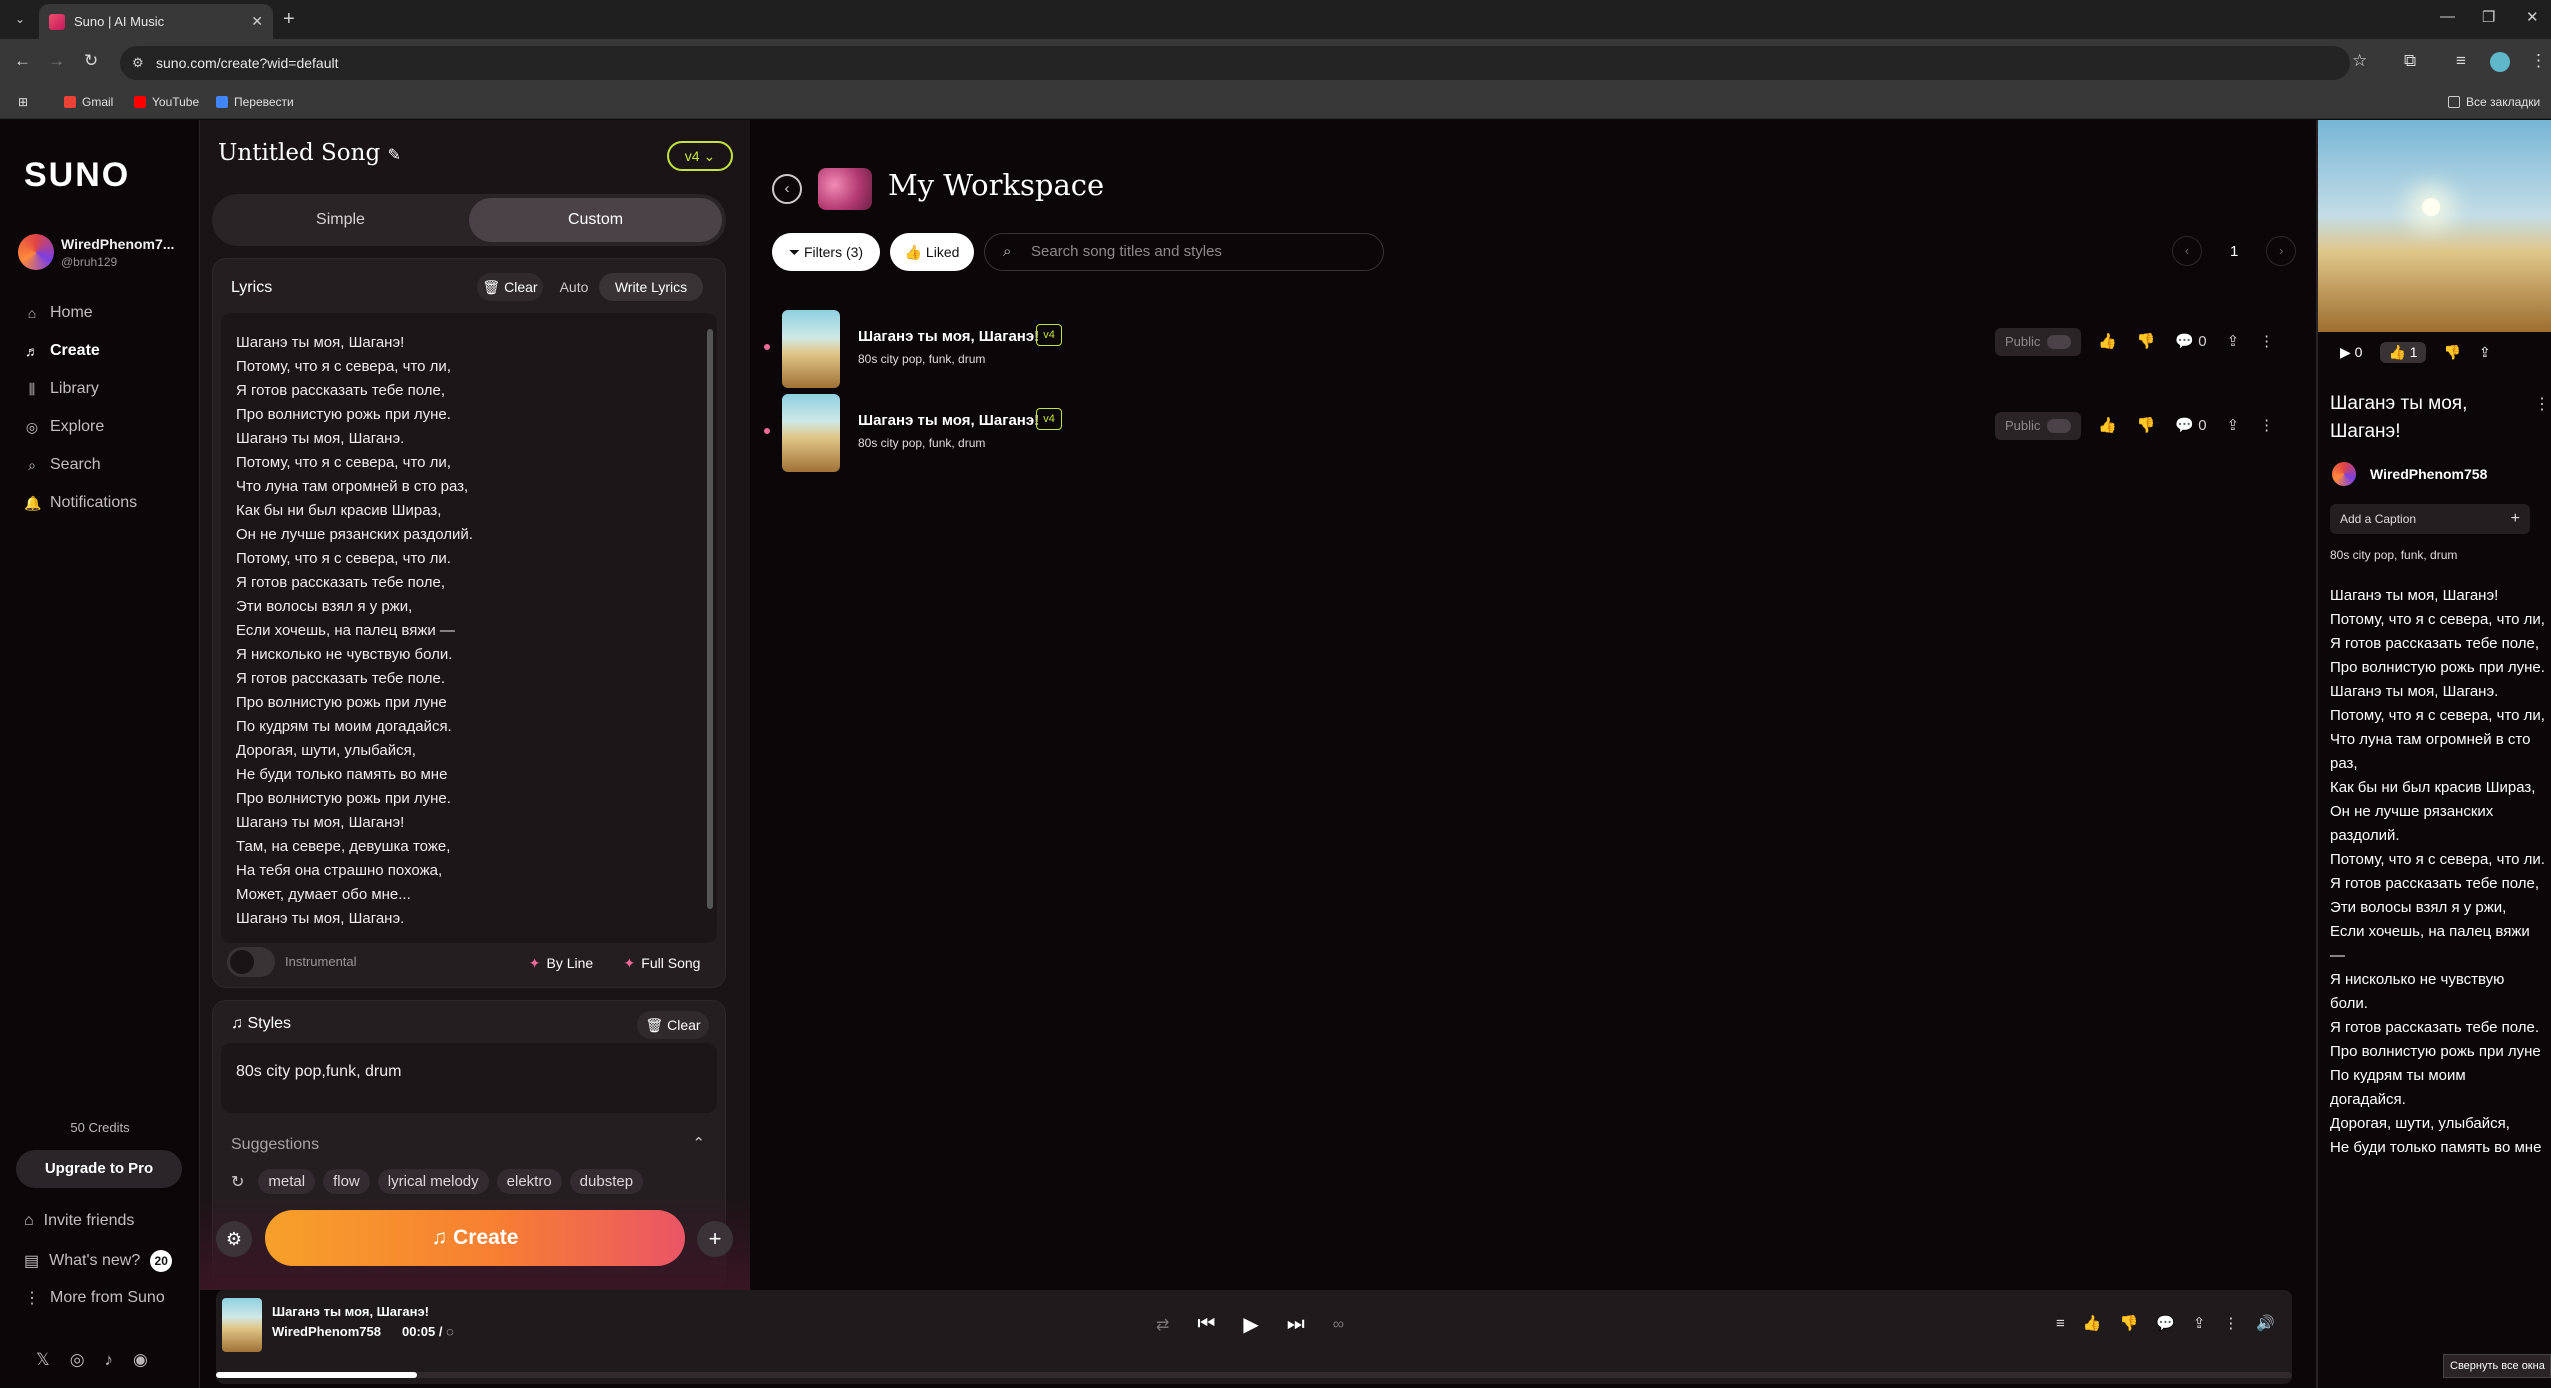 This screenshot has width=2551, height=1388. I want to click on chevron-up-icon: ⌃, so click(698, 1143).